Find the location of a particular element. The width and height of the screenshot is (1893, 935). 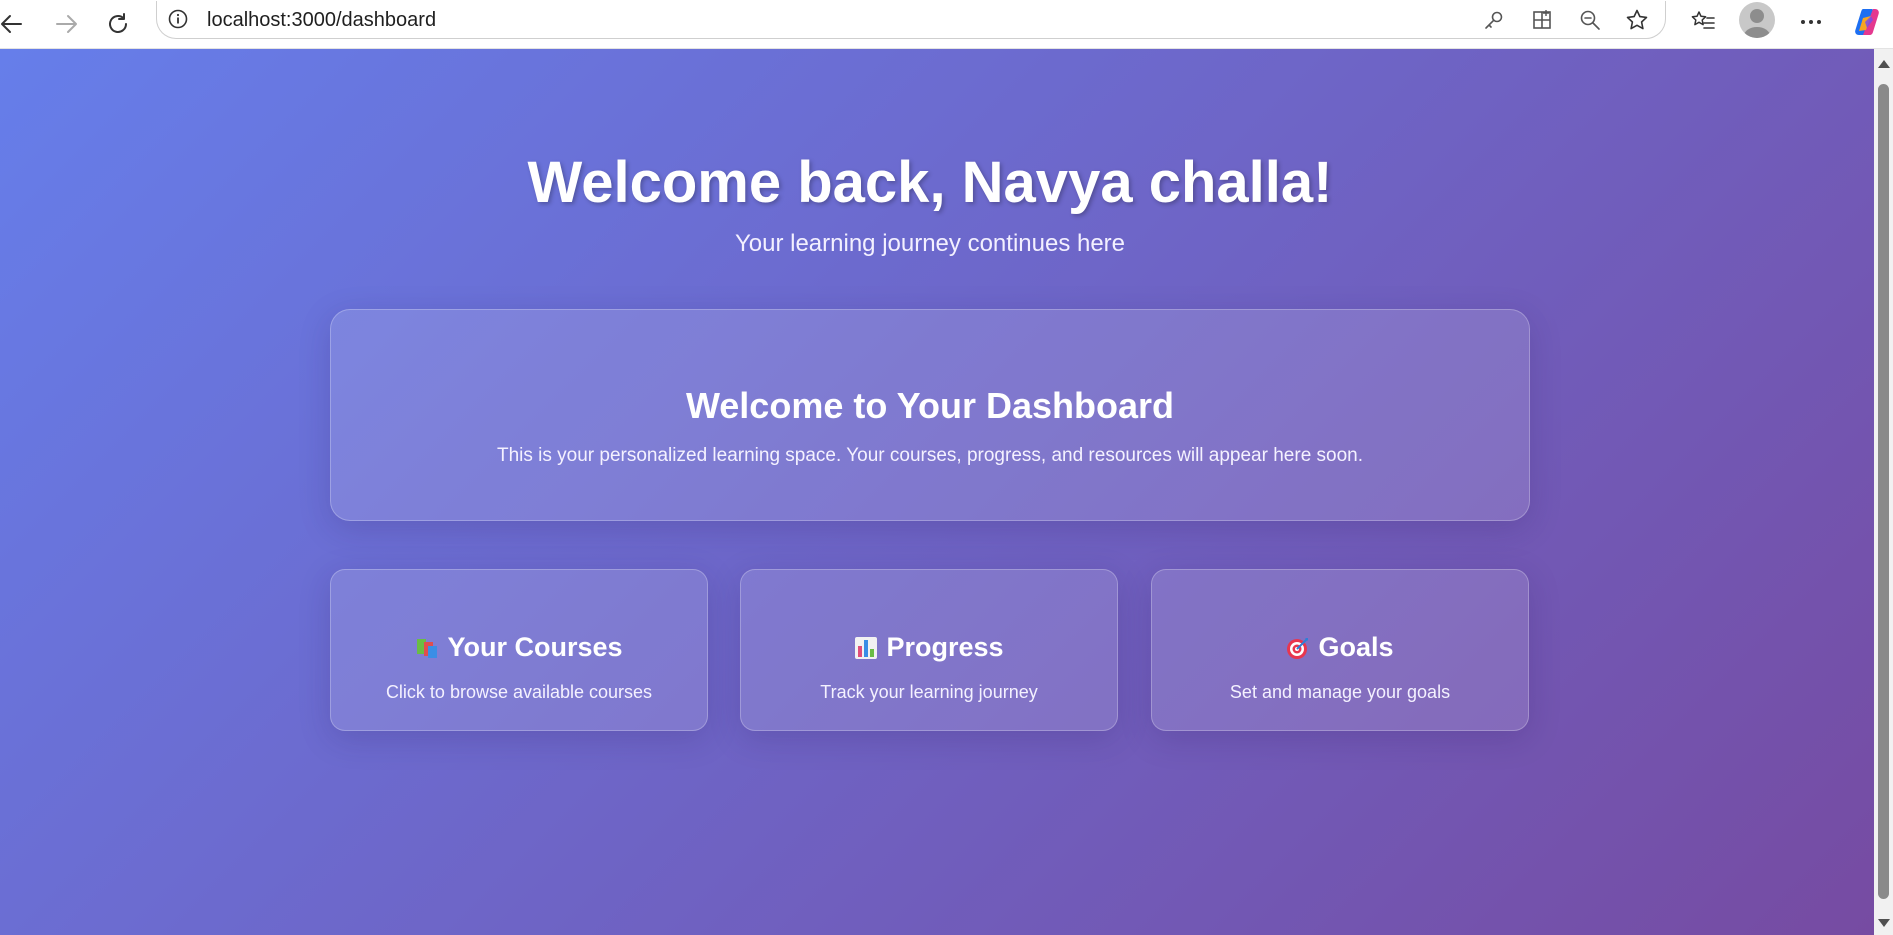

url-text: localhost:3000/dashboard is located at coordinates (321, 20).